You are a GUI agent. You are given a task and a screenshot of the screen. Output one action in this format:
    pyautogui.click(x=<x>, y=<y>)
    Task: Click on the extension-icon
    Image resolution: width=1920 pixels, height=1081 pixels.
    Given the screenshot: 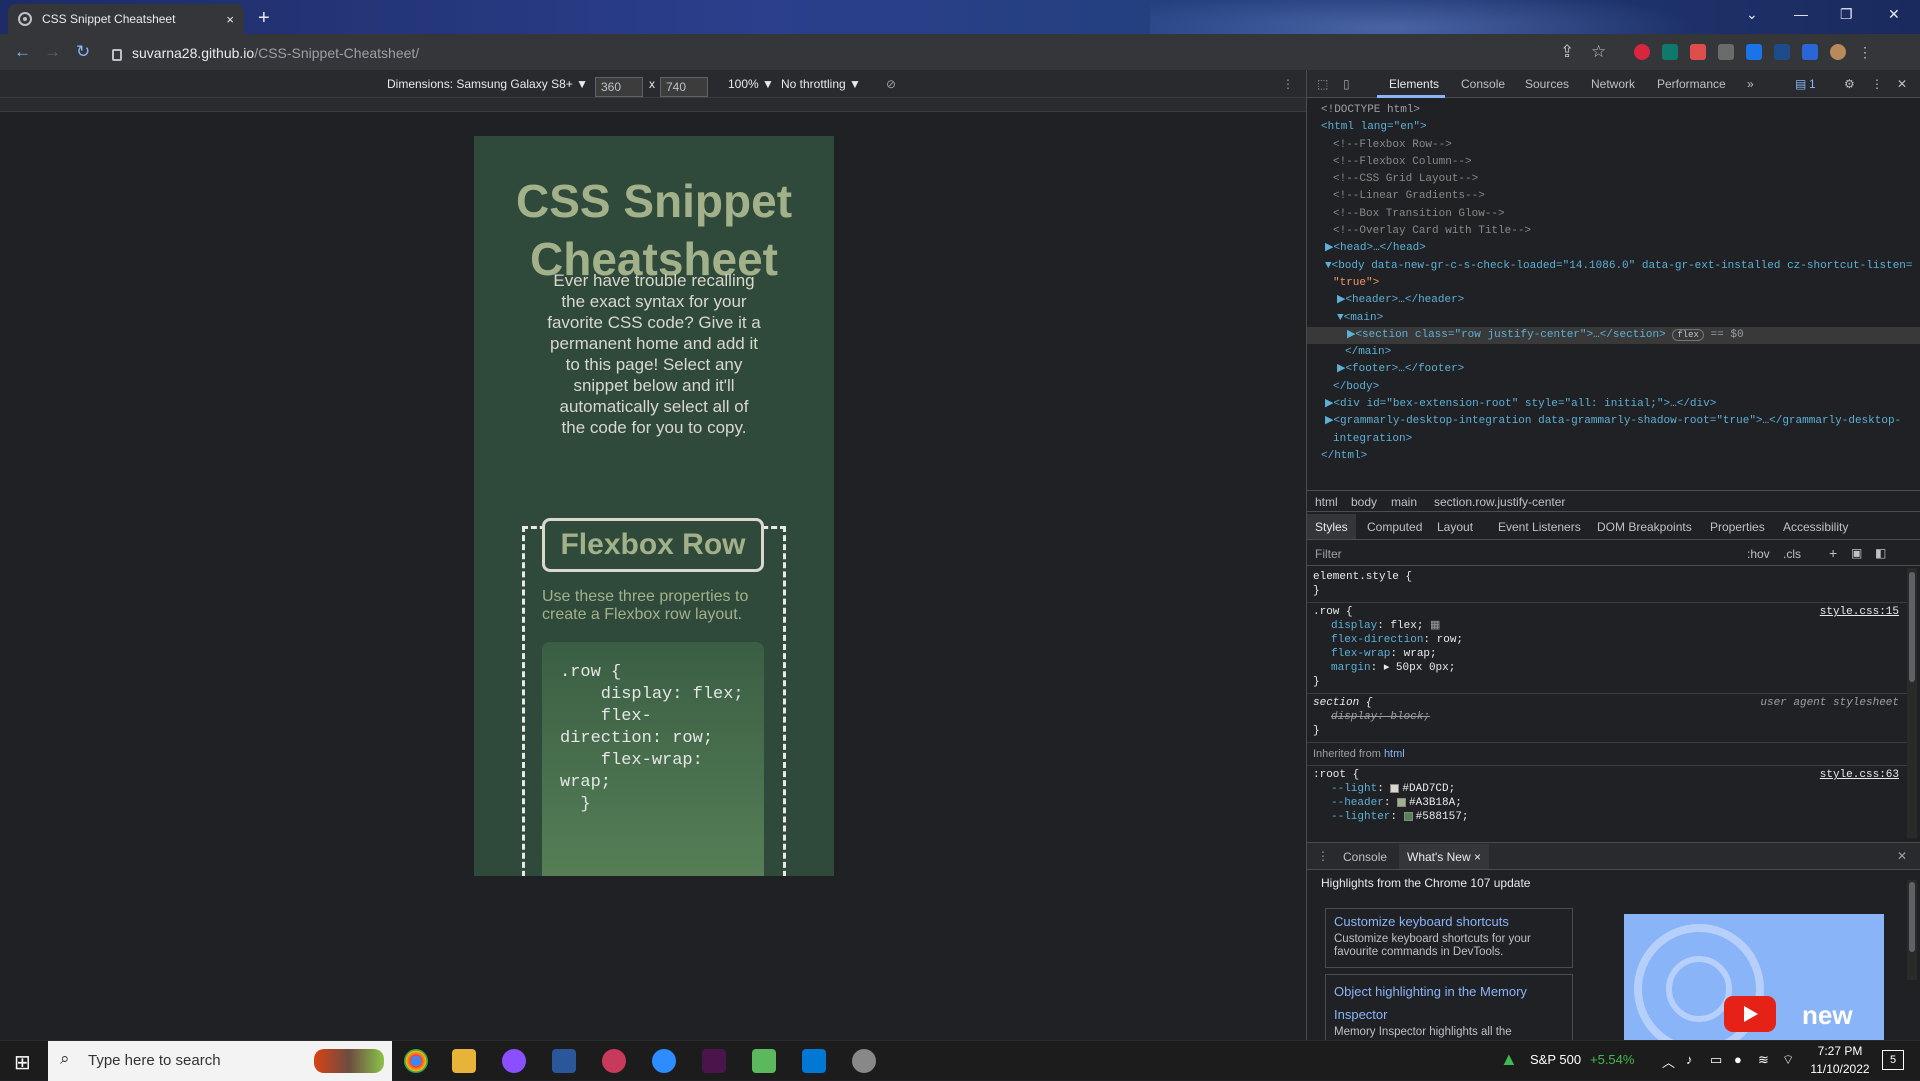 What is the action you would take?
    pyautogui.click(x=1782, y=52)
    